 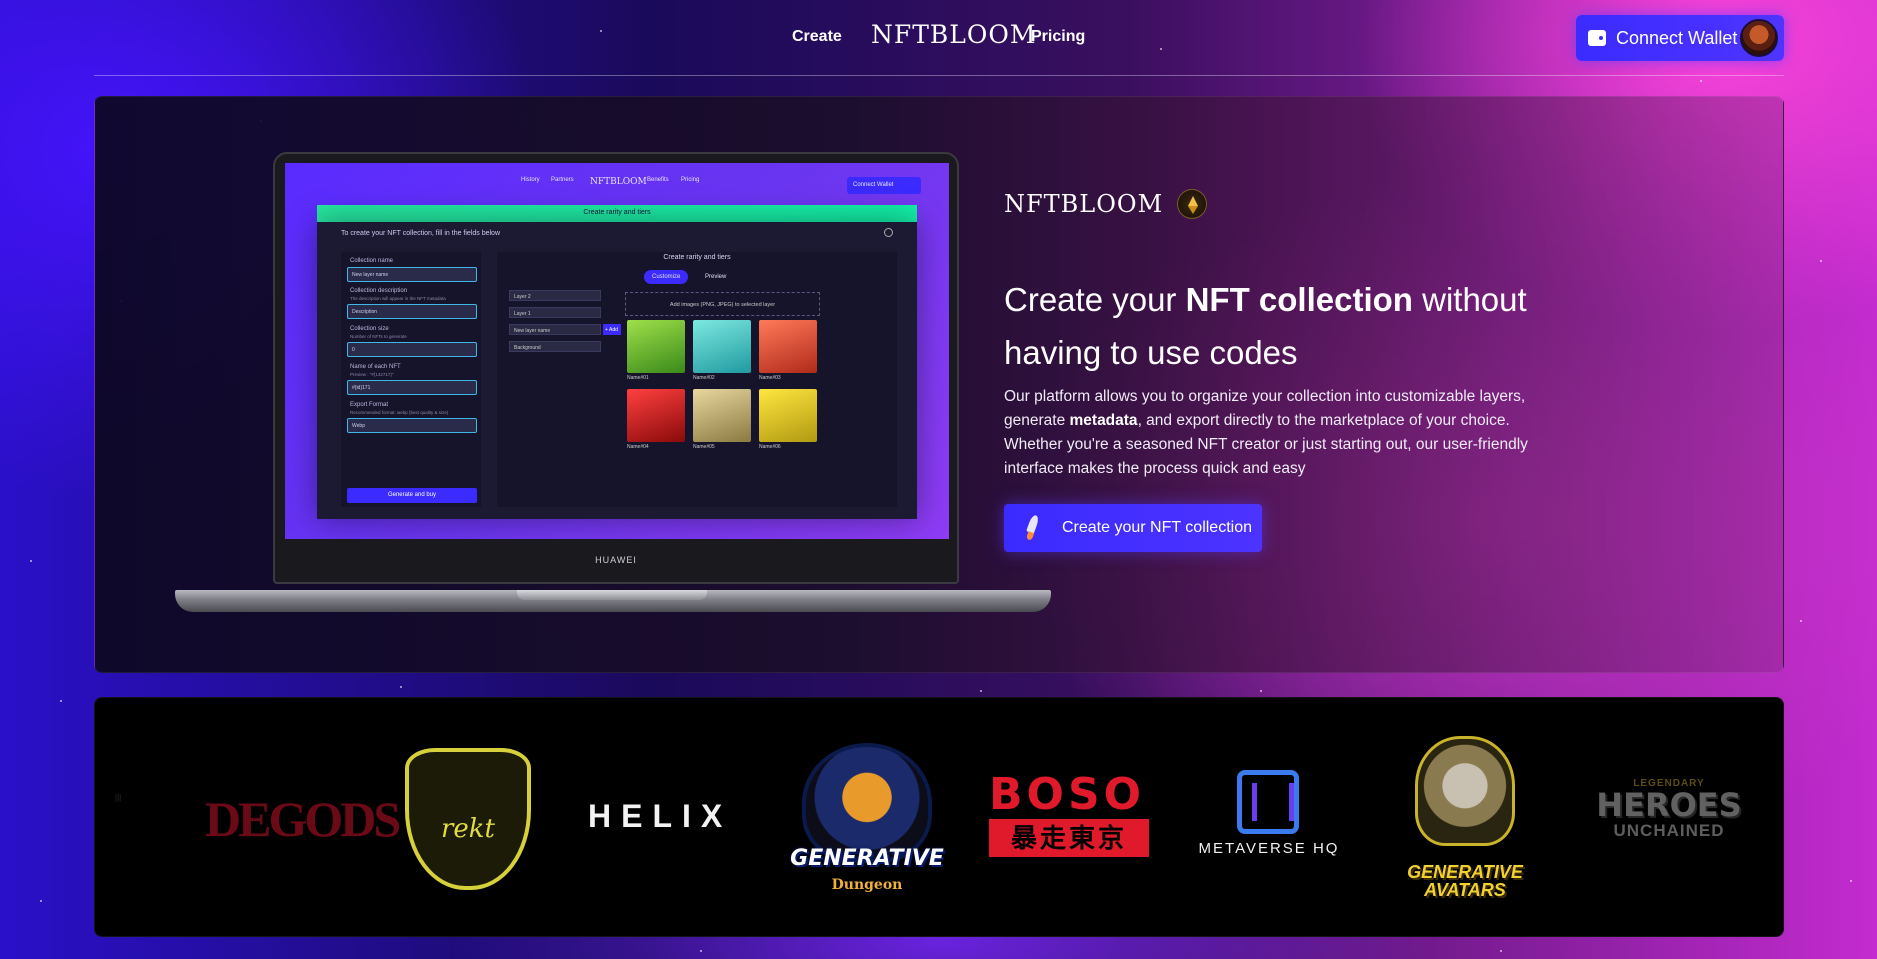 I want to click on mini-upload-zone: Add images (PNG, JPEG) to selected layer, so click(x=722, y=304).